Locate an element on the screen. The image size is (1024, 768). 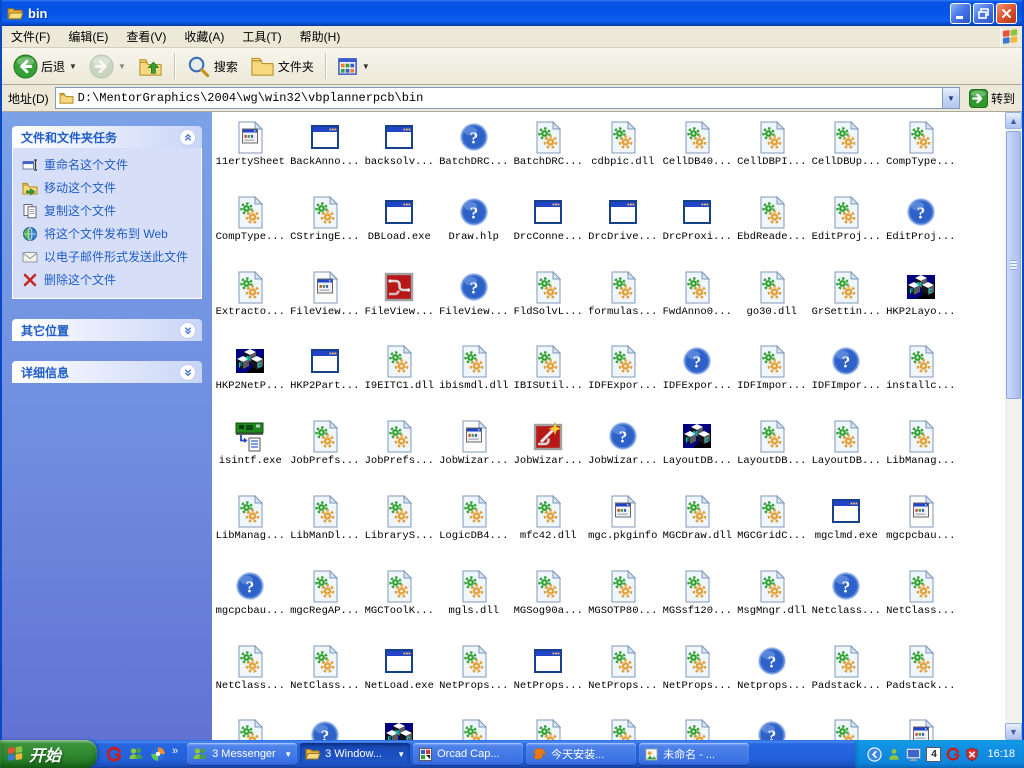
input-method-badge: 4 is located at coordinates (934, 754).